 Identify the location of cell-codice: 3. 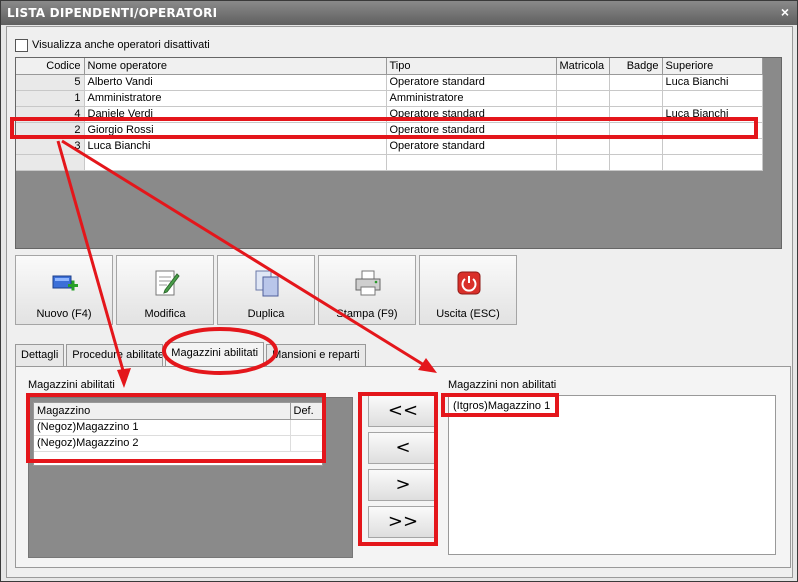
(50, 146).